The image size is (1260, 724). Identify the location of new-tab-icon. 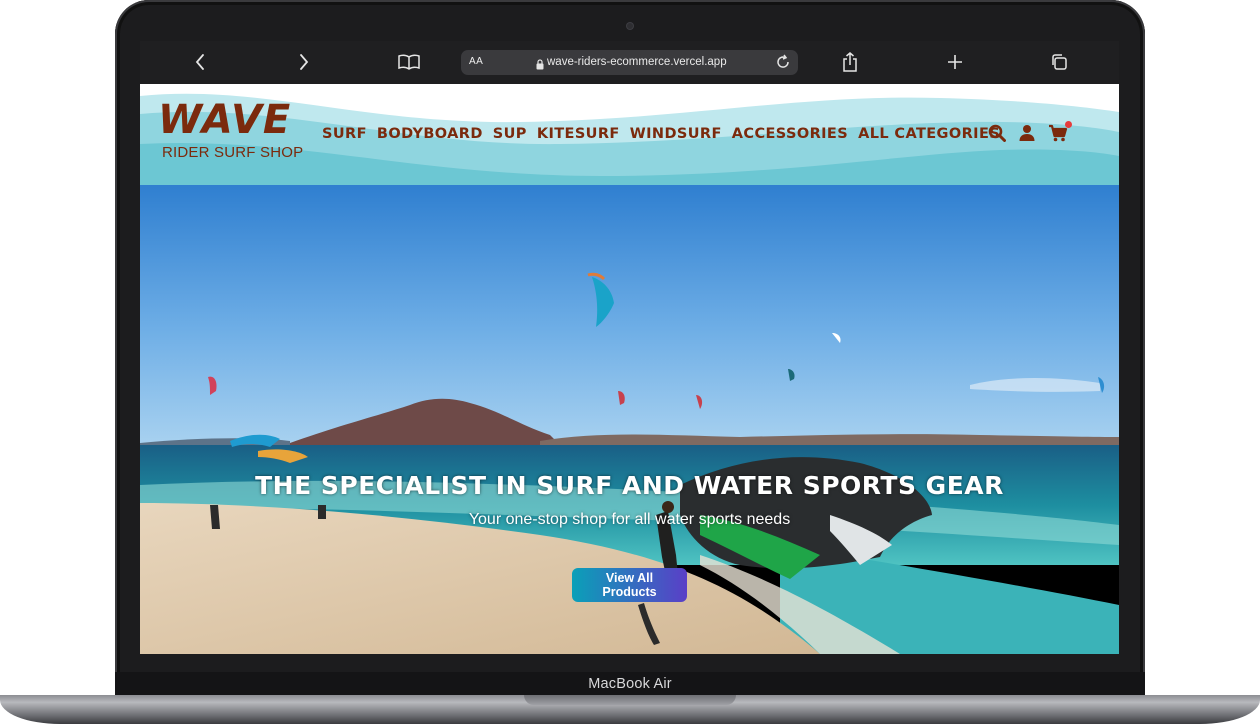
(955, 62).